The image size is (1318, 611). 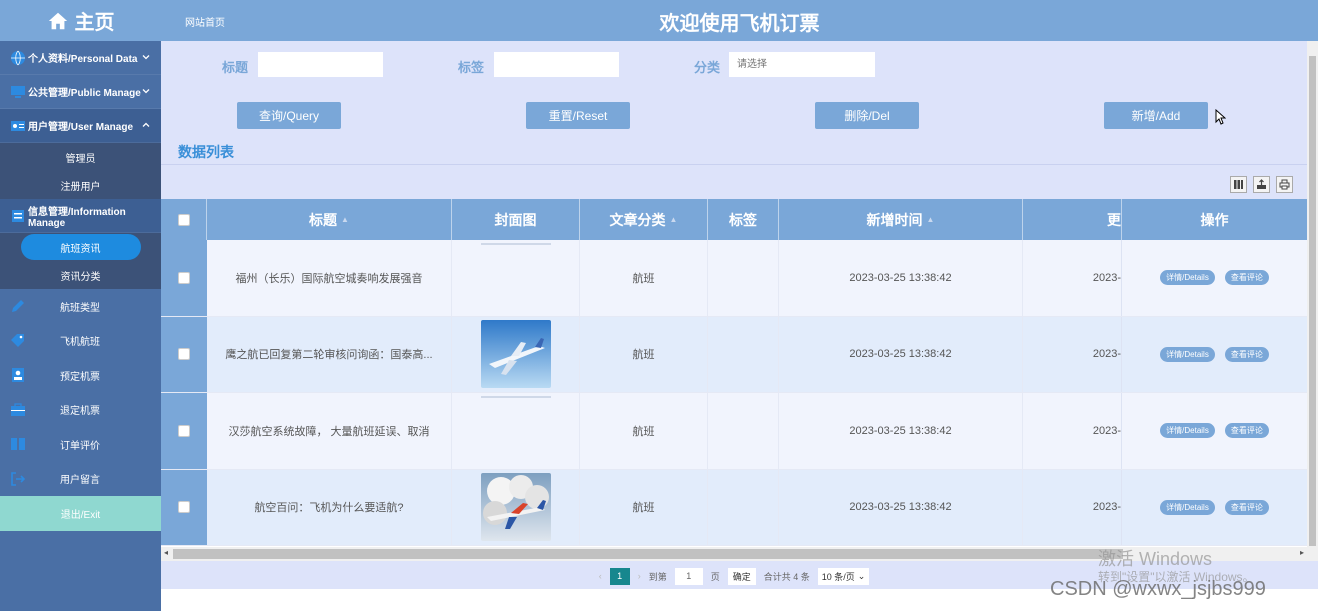 I want to click on title-input, so click(x=320, y=64).